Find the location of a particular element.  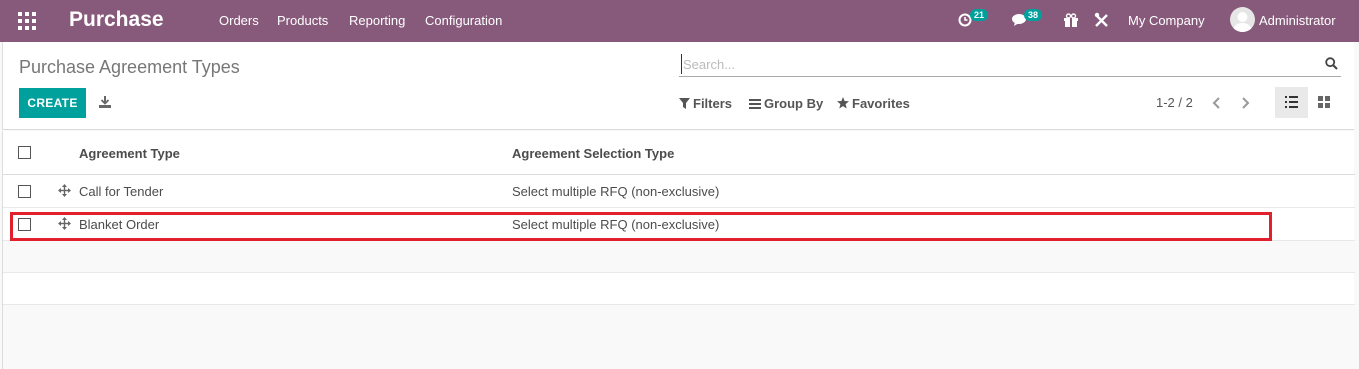

table-header: Agreement Type Agreement Selection Type is located at coordinates (679, 153).